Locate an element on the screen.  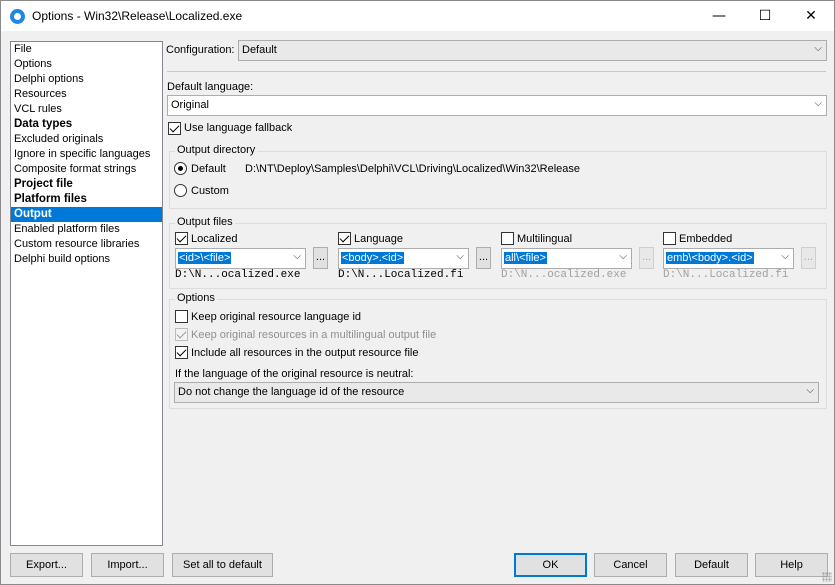
multilingual-label: Multilingual is located at coordinates (545, 239).